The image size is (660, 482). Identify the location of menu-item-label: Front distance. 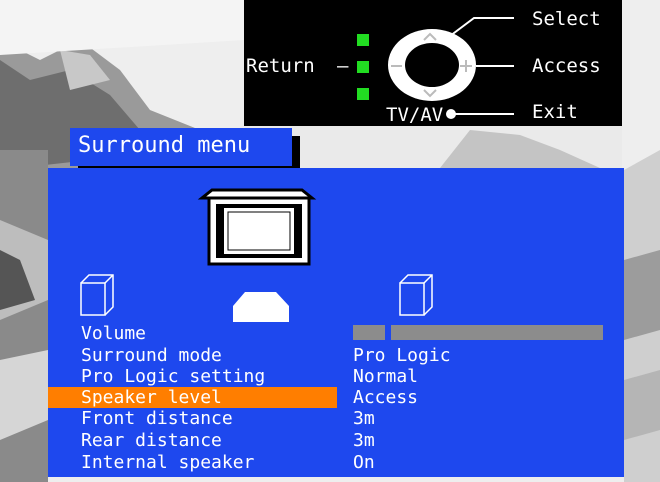
(157, 418).